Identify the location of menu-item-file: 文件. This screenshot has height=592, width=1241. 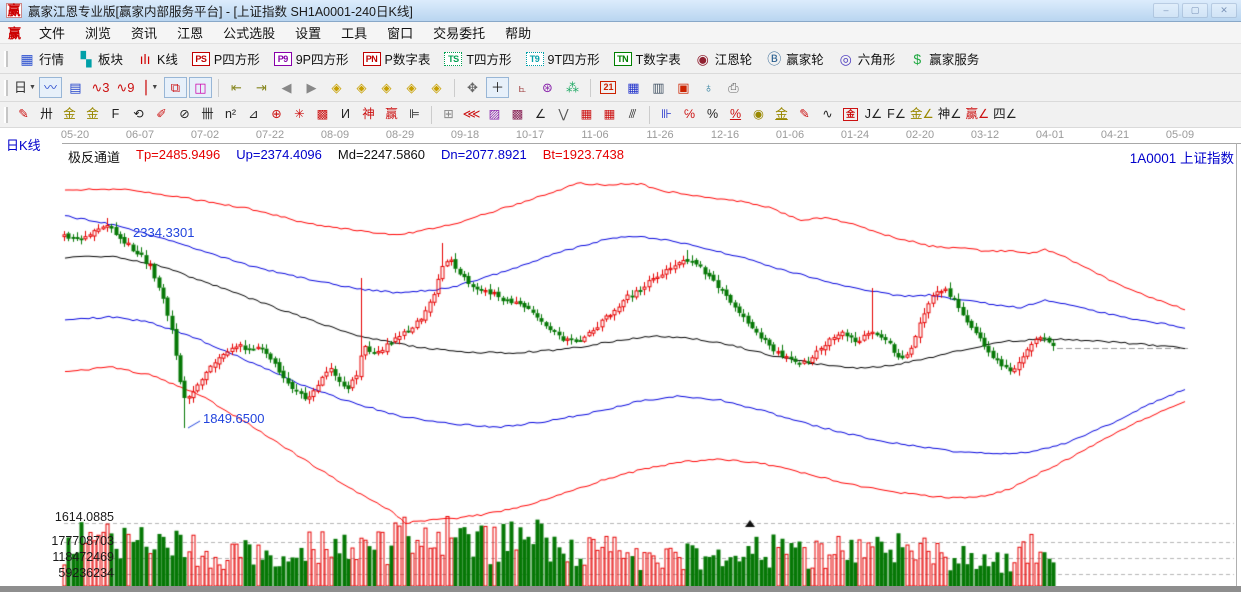
(52, 32).